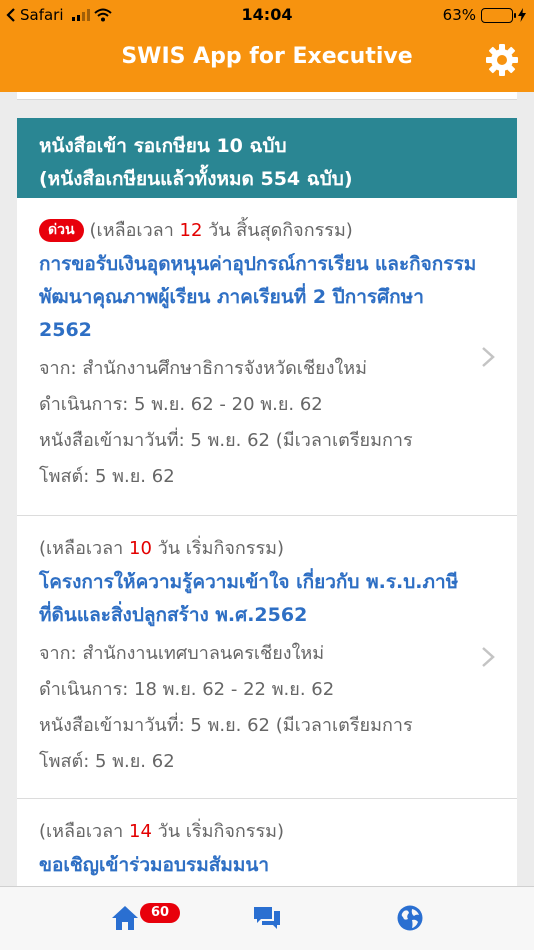  What do you see at coordinates (140, 831) in the screenshot?
I see `days-number: 14` at bounding box center [140, 831].